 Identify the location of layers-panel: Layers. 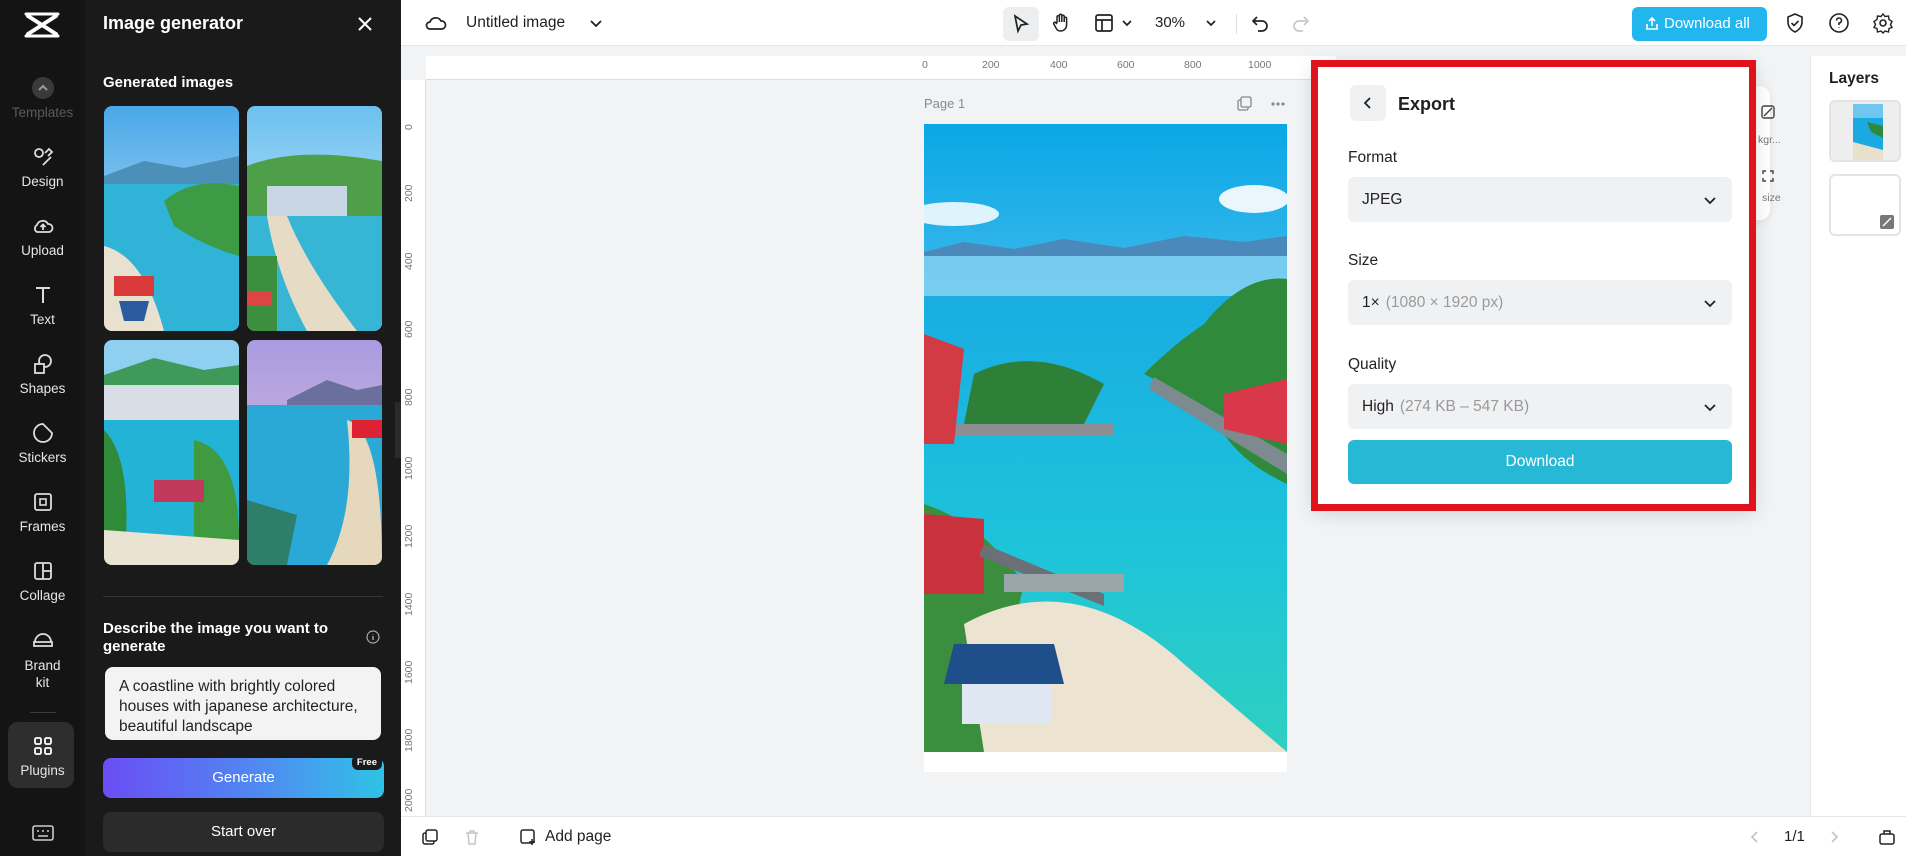
(1858, 436).